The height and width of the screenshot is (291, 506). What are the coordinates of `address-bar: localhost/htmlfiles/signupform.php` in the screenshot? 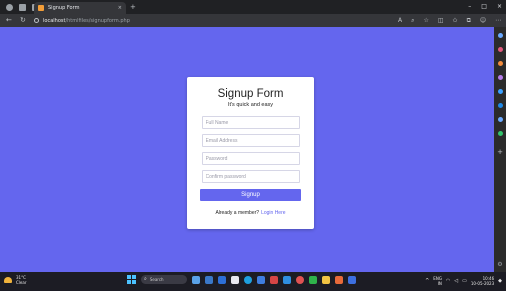 It's located at (214, 20).